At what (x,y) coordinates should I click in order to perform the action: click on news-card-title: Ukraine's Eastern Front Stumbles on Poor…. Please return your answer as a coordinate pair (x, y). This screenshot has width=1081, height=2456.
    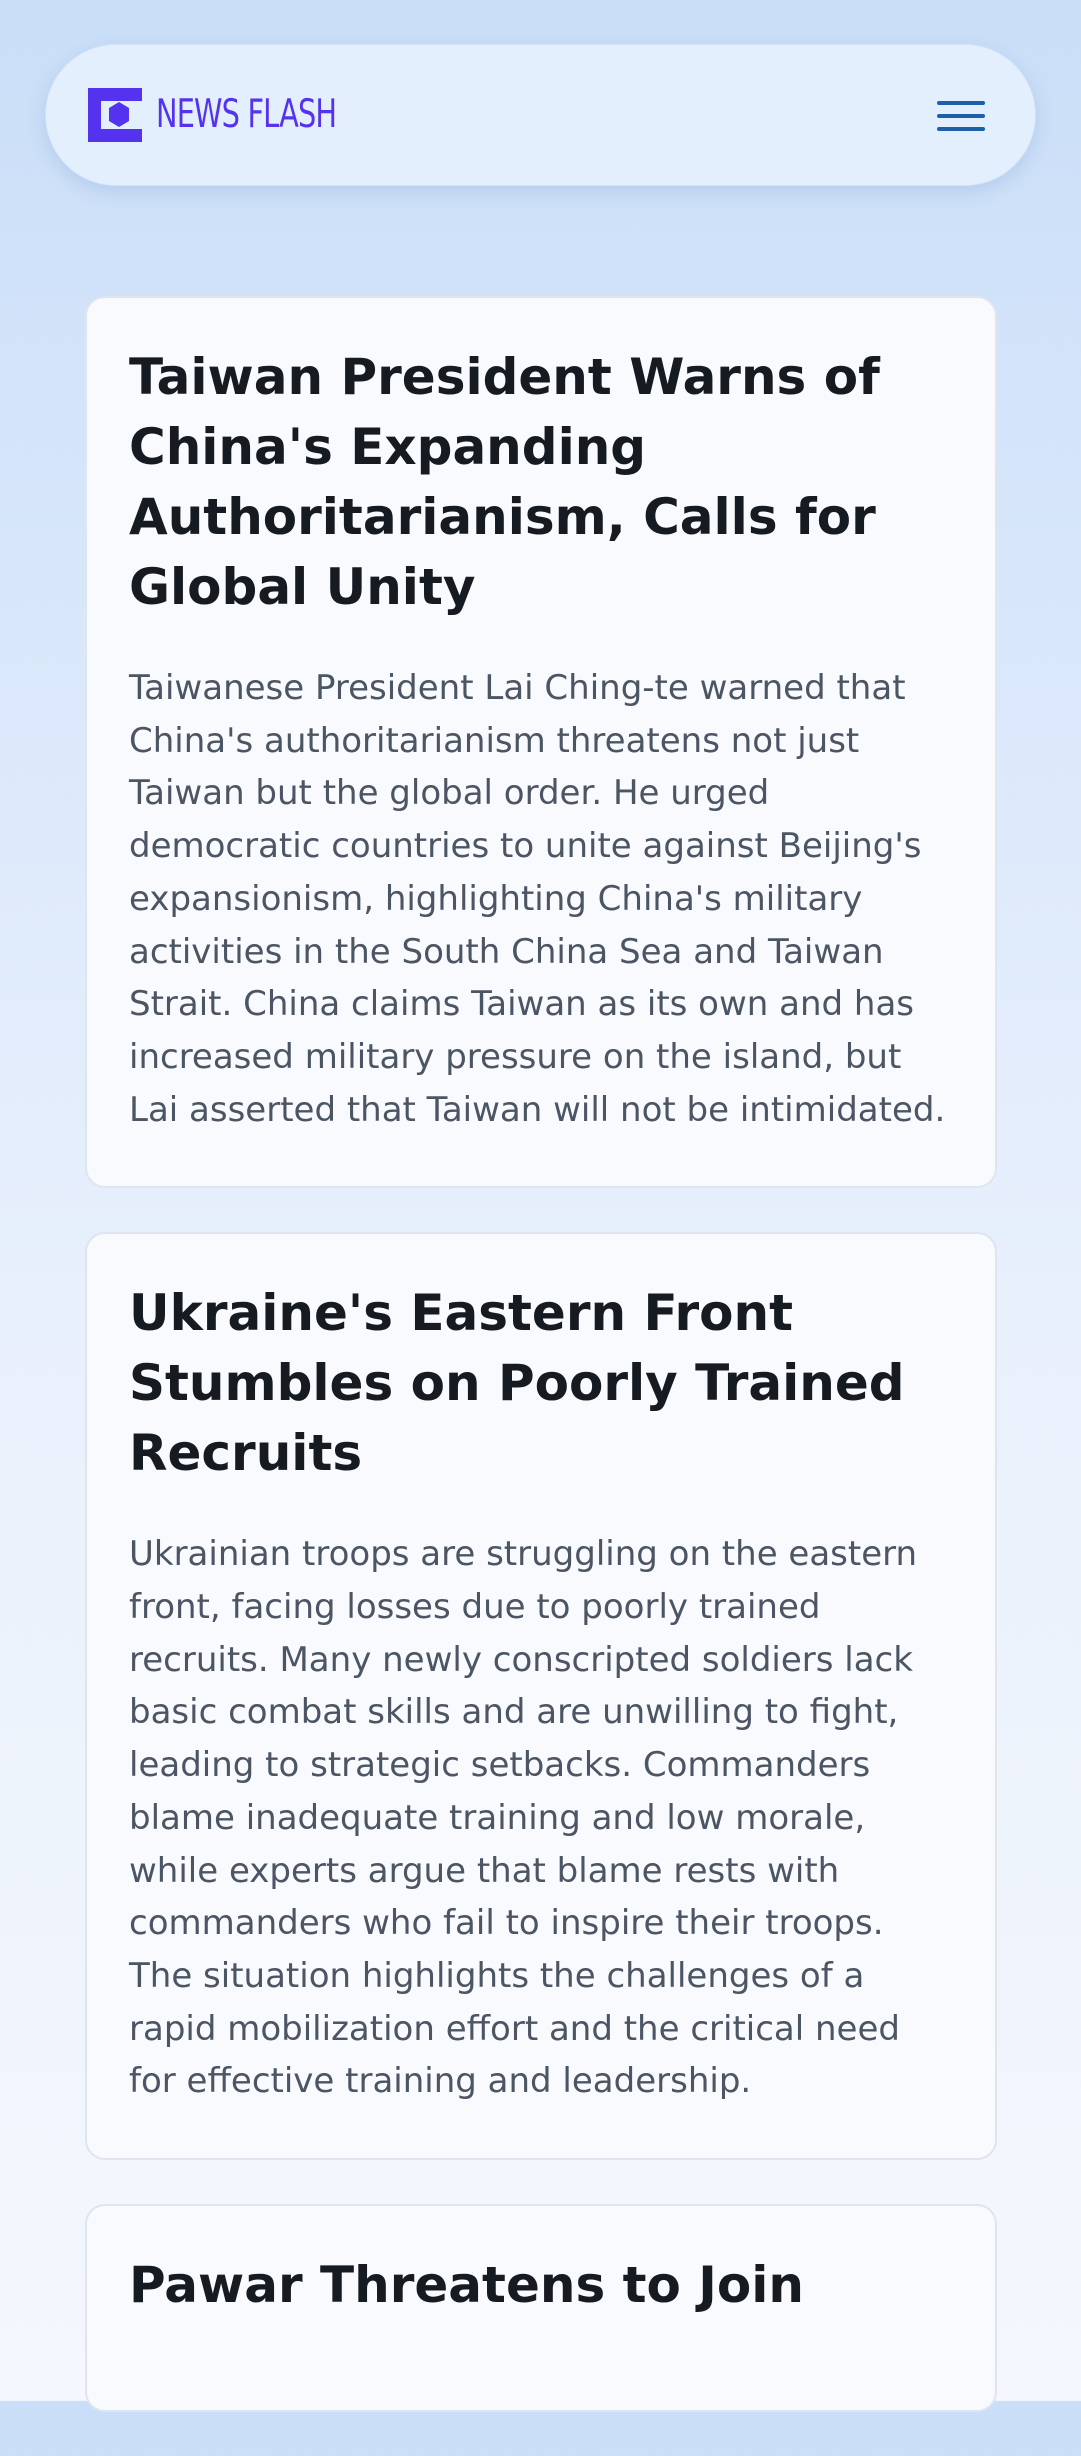
    Looking at the image, I should click on (541, 1383).